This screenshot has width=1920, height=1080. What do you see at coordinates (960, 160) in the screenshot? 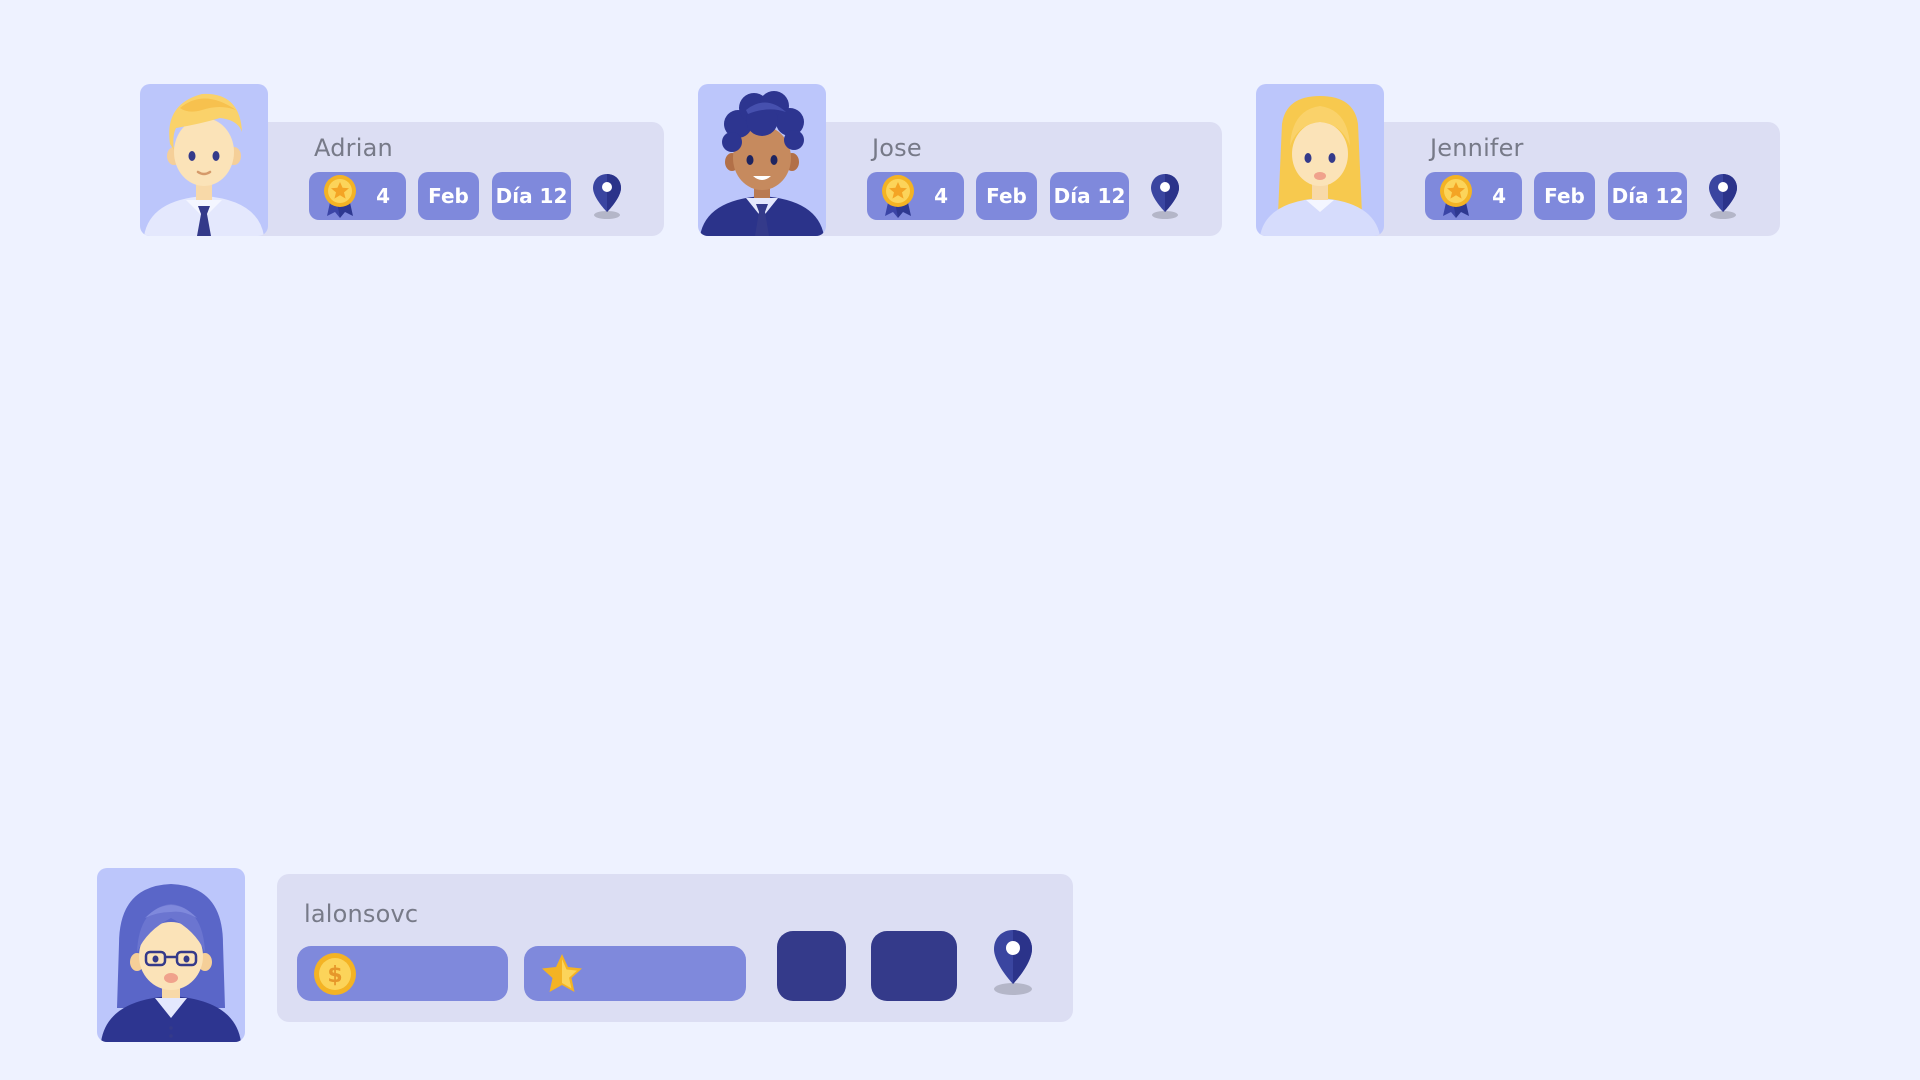
I see `user-card-jose: Jose 4 Feb Día 12` at bounding box center [960, 160].